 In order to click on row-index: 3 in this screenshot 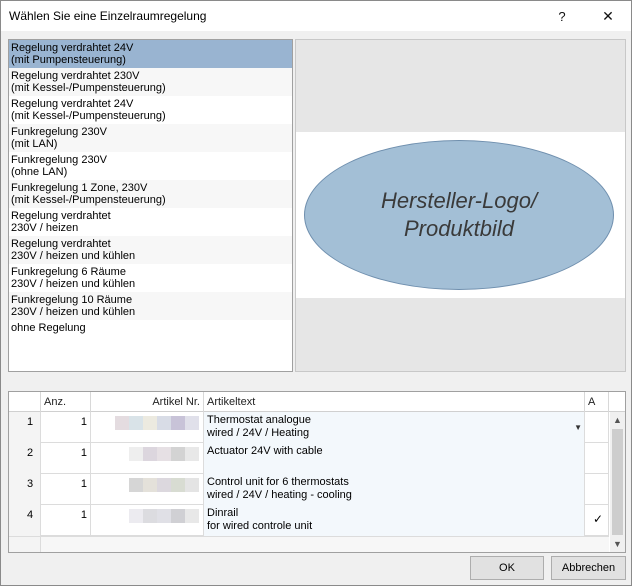, I will do `click(25, 489)`.